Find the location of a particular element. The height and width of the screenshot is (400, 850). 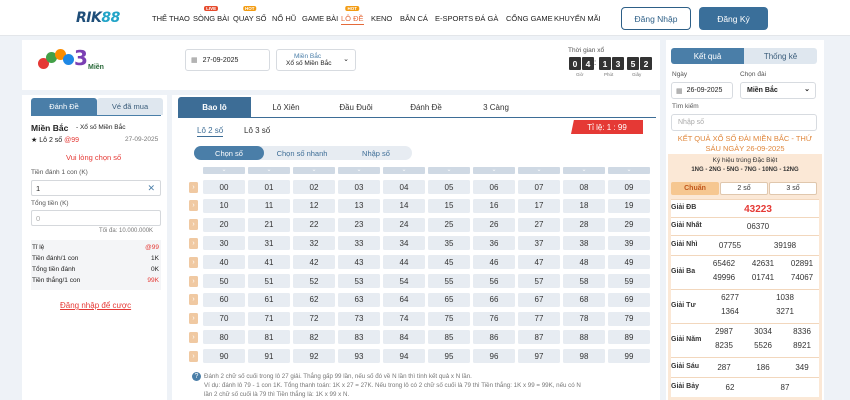

tab-2: Lô Xiên is located at coordinates (286, 107).